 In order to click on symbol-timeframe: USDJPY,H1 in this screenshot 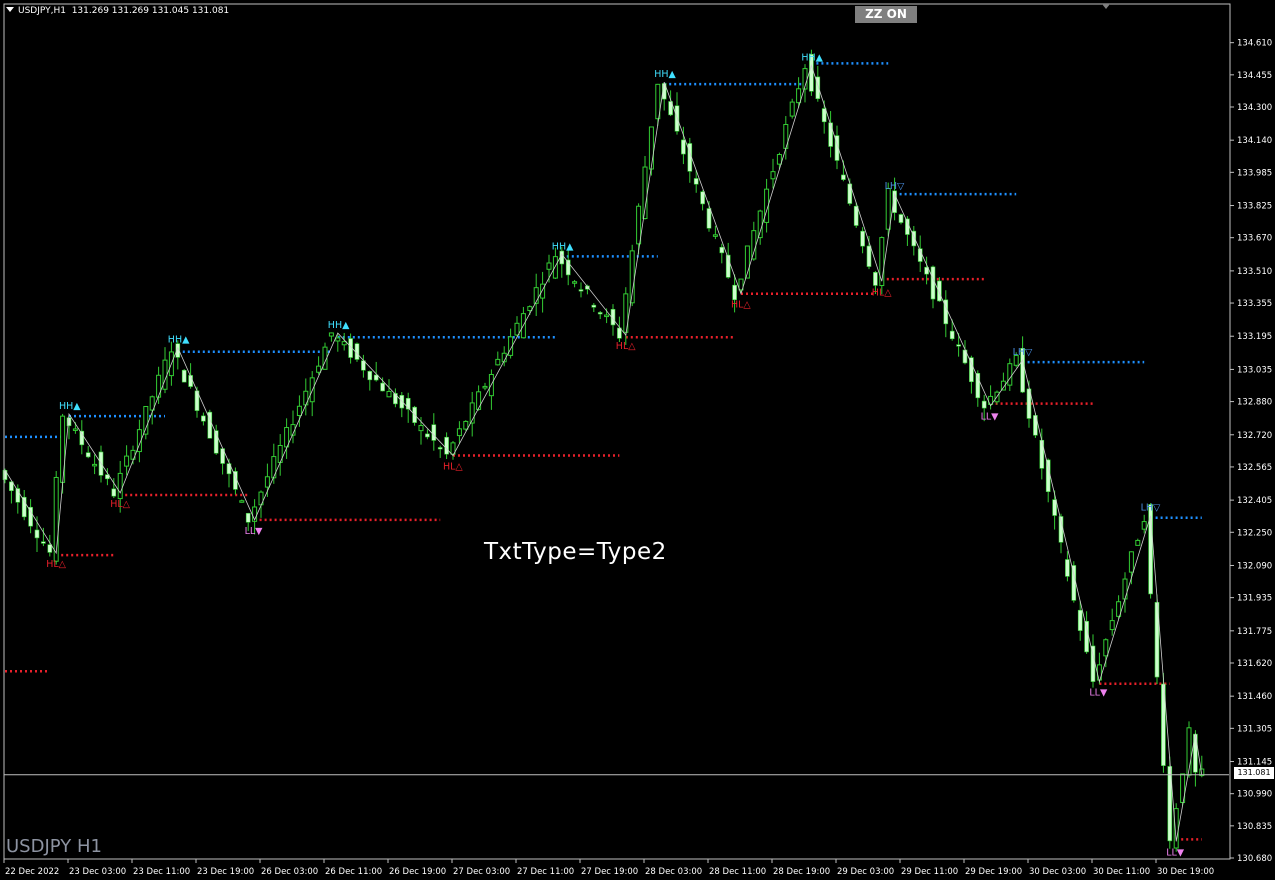, I will do `click(42, 11)`.